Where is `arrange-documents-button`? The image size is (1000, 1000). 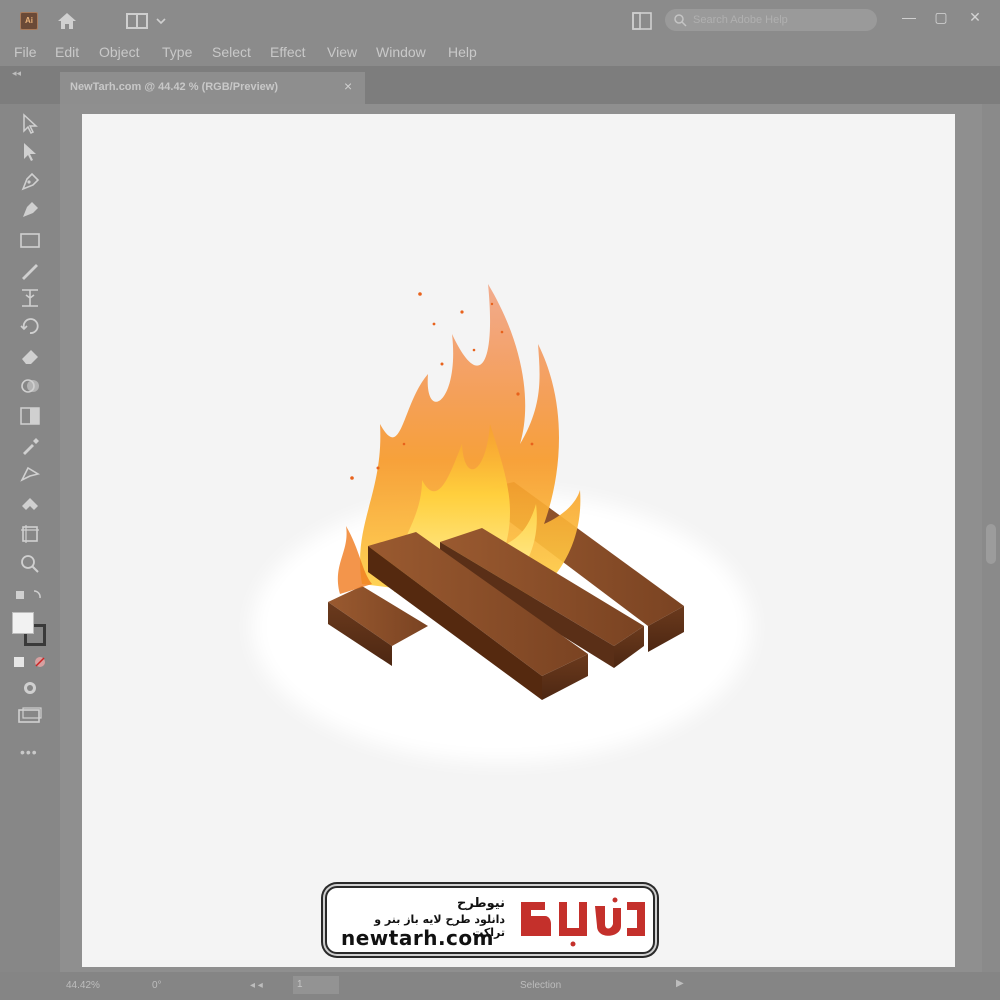
arrange-documents-button is located at coordinates (642, 21).